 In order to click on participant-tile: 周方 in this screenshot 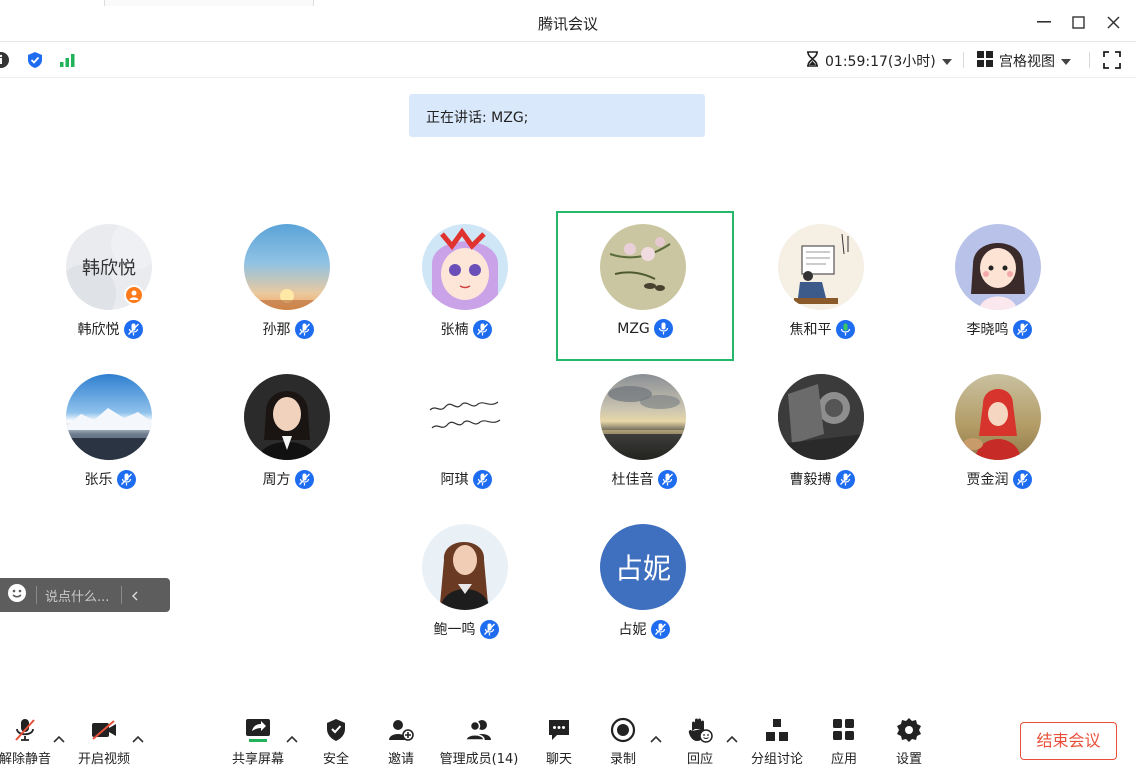, I will do `click(288, 436)`.